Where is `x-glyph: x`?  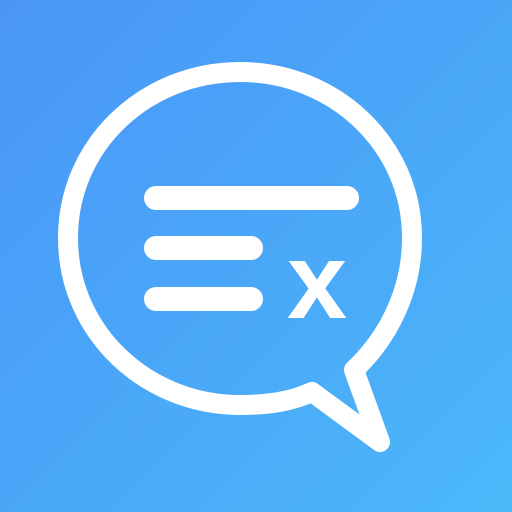 x-glyph: x is located at coordinates (317, 280).